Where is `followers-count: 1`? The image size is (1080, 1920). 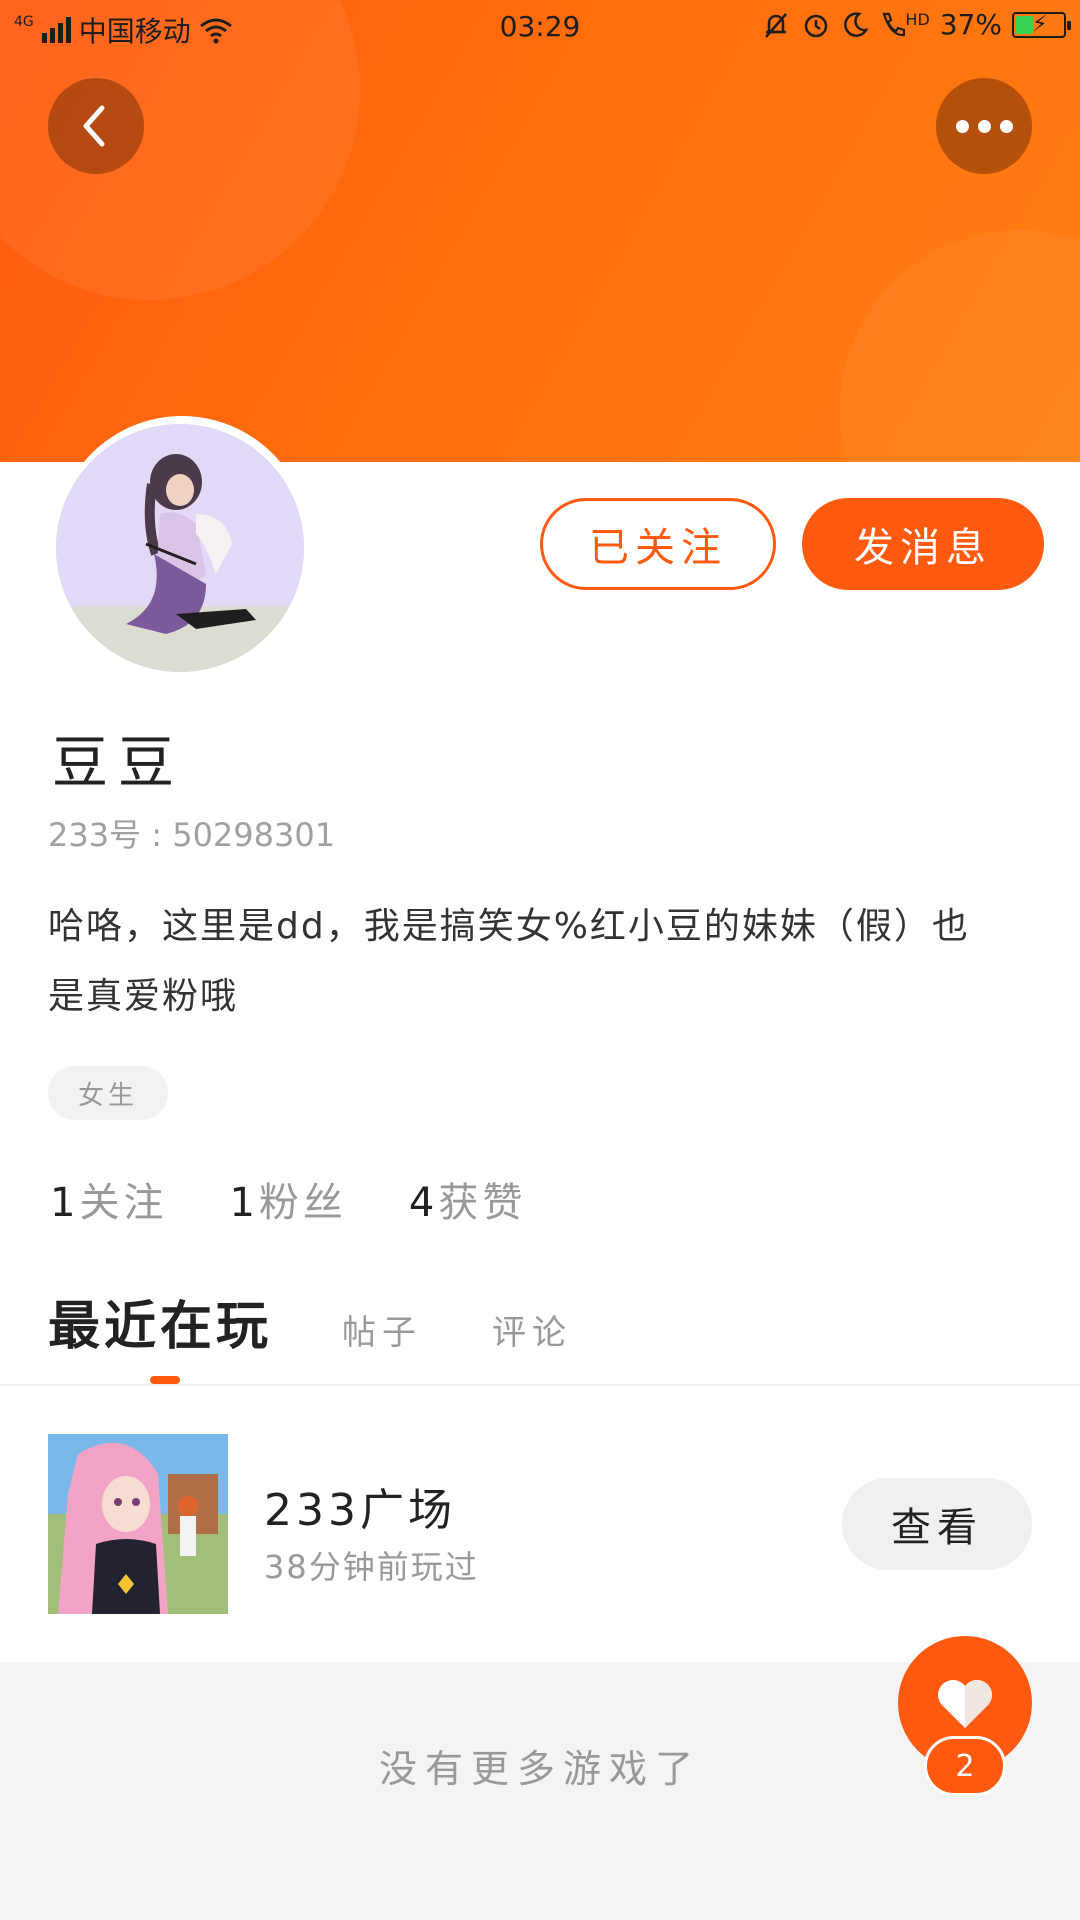 followers-count: 1 is located at coordinates (242, 1203).